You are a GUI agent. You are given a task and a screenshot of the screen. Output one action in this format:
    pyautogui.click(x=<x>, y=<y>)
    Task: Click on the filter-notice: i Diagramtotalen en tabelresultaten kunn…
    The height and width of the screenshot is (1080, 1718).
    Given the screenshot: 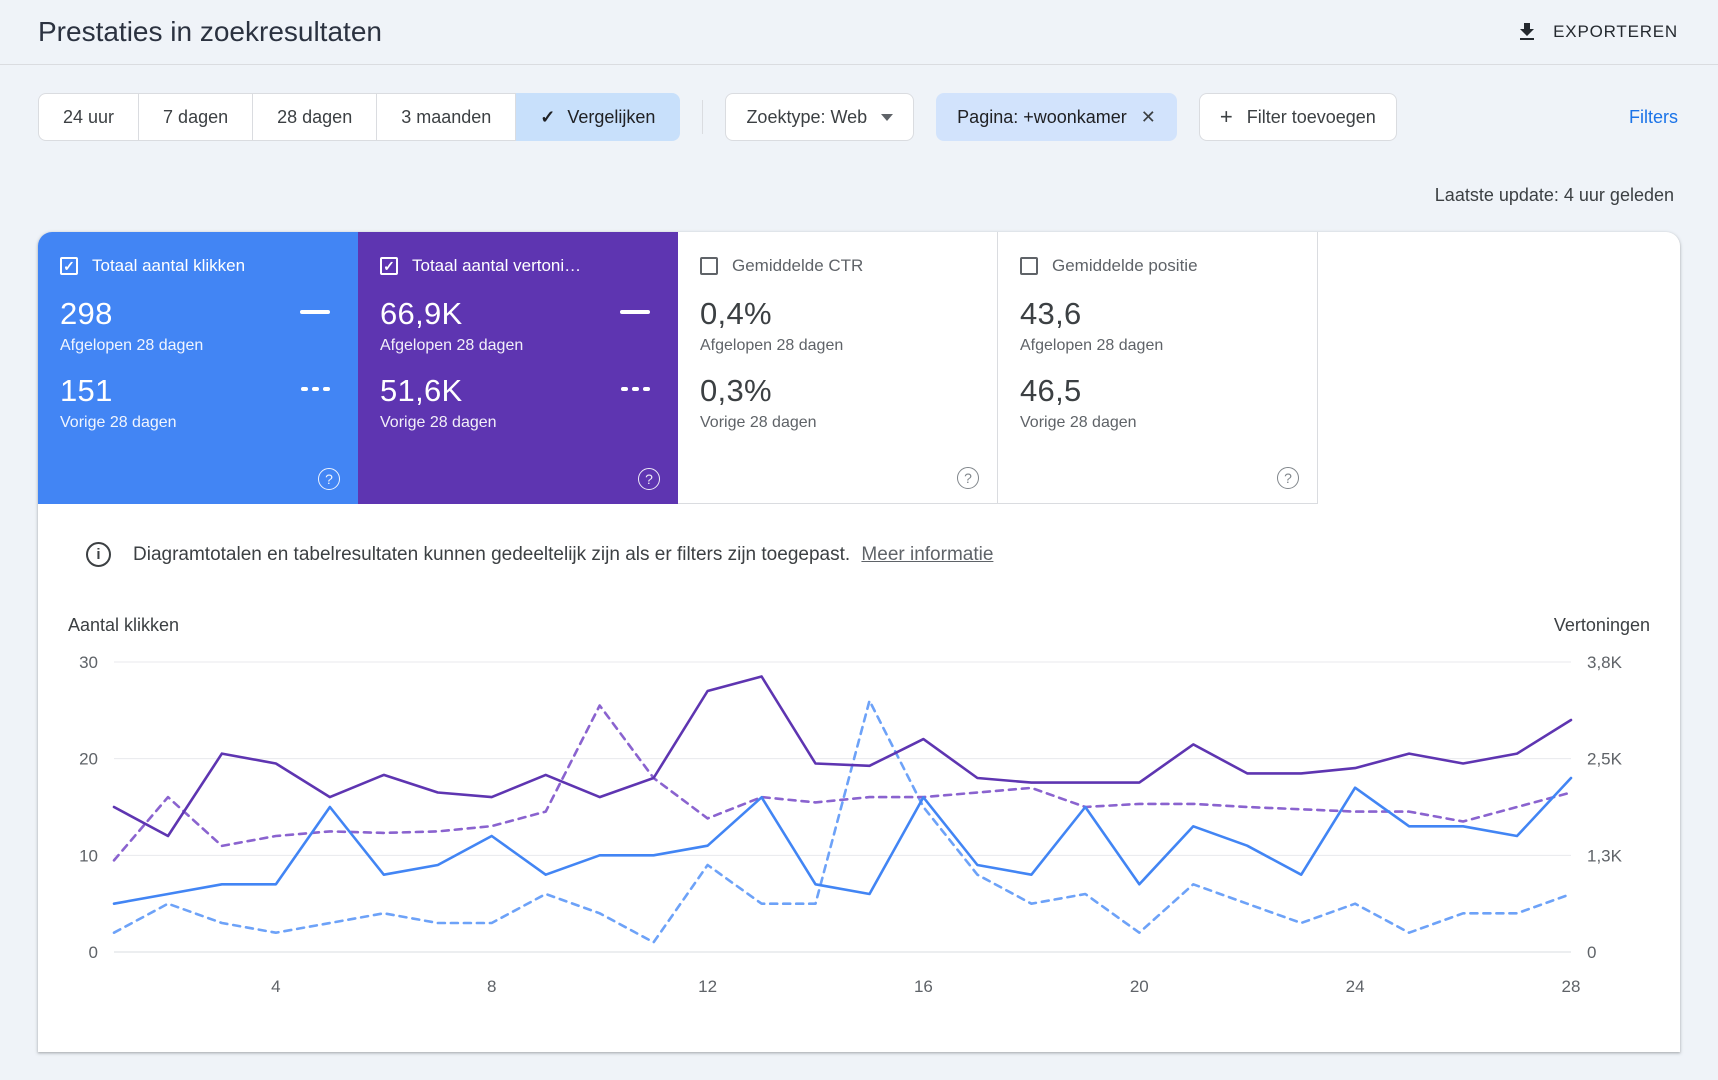 What is the action you would take?
    pyautogui.click(x=859, y=535)
    